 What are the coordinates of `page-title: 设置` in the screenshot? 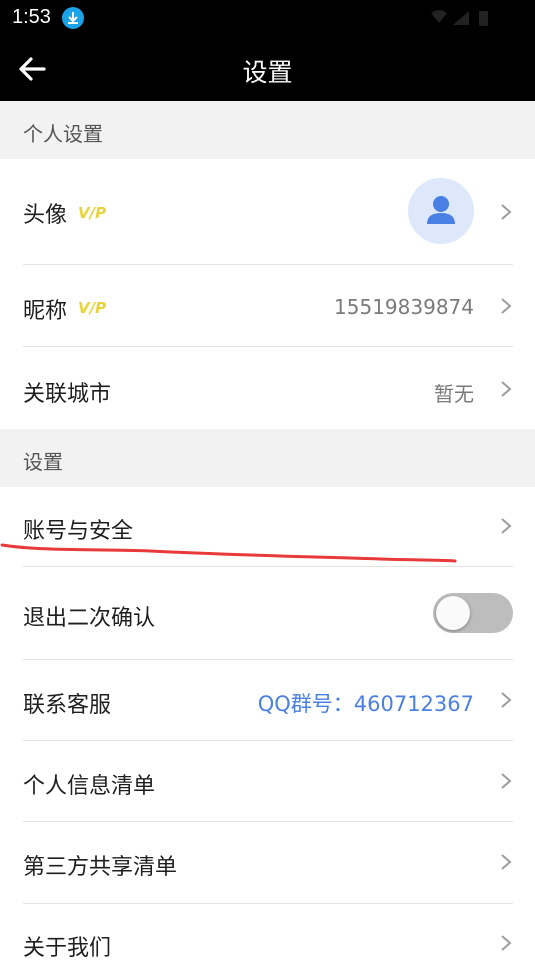 It's located at (267, 72).